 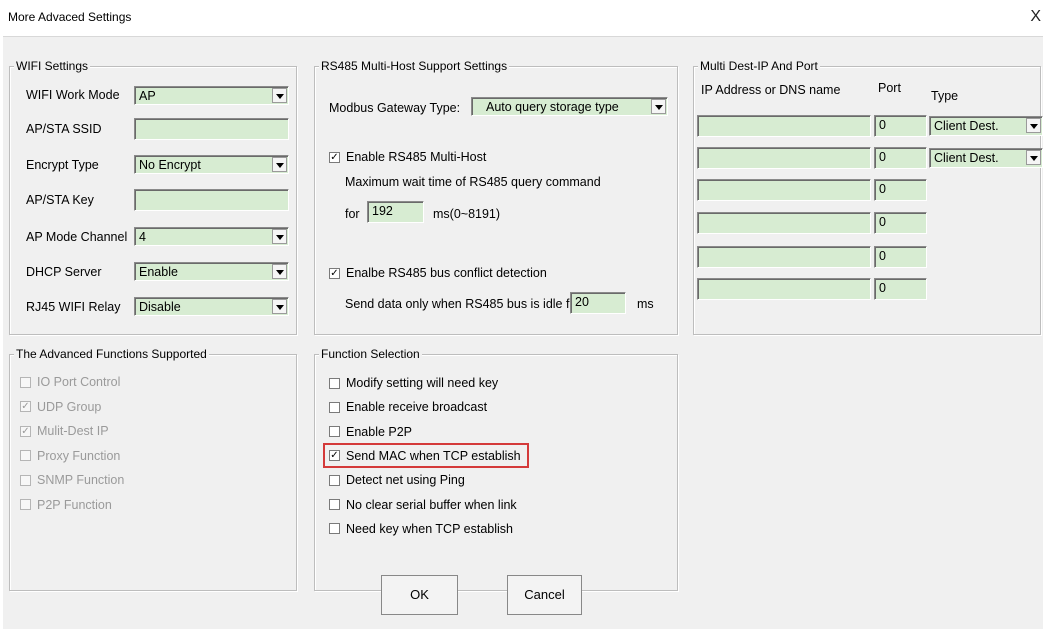 I want to click on wifi-work-mode-select: AP, so click(x=211, y=95).